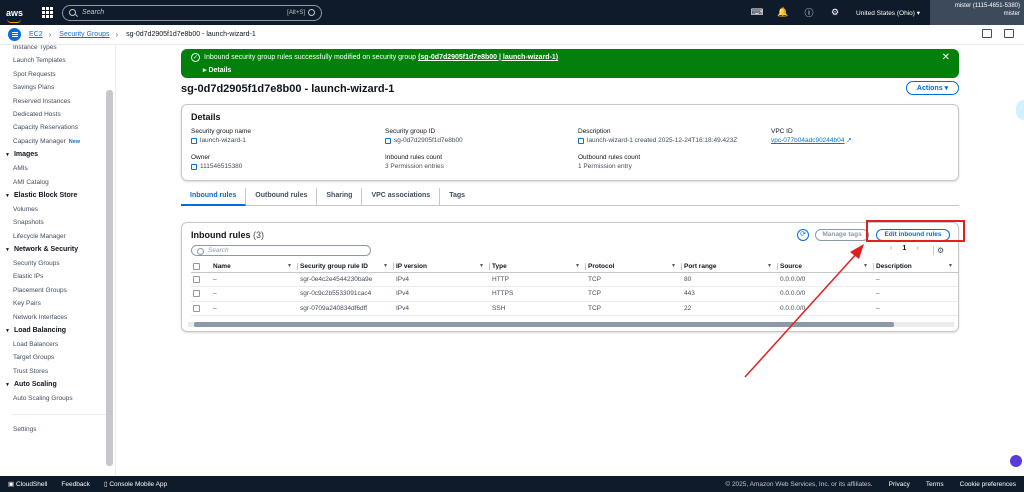 The width and height of the screenshot is (1024, 492). Describe the element at coordinates (899, 484) in the screenshot. I see `privacy-link: Privacy` at that location.